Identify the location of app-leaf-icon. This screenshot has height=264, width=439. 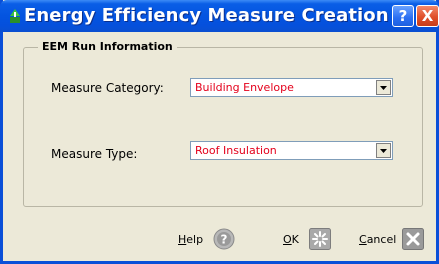
(15, 16).